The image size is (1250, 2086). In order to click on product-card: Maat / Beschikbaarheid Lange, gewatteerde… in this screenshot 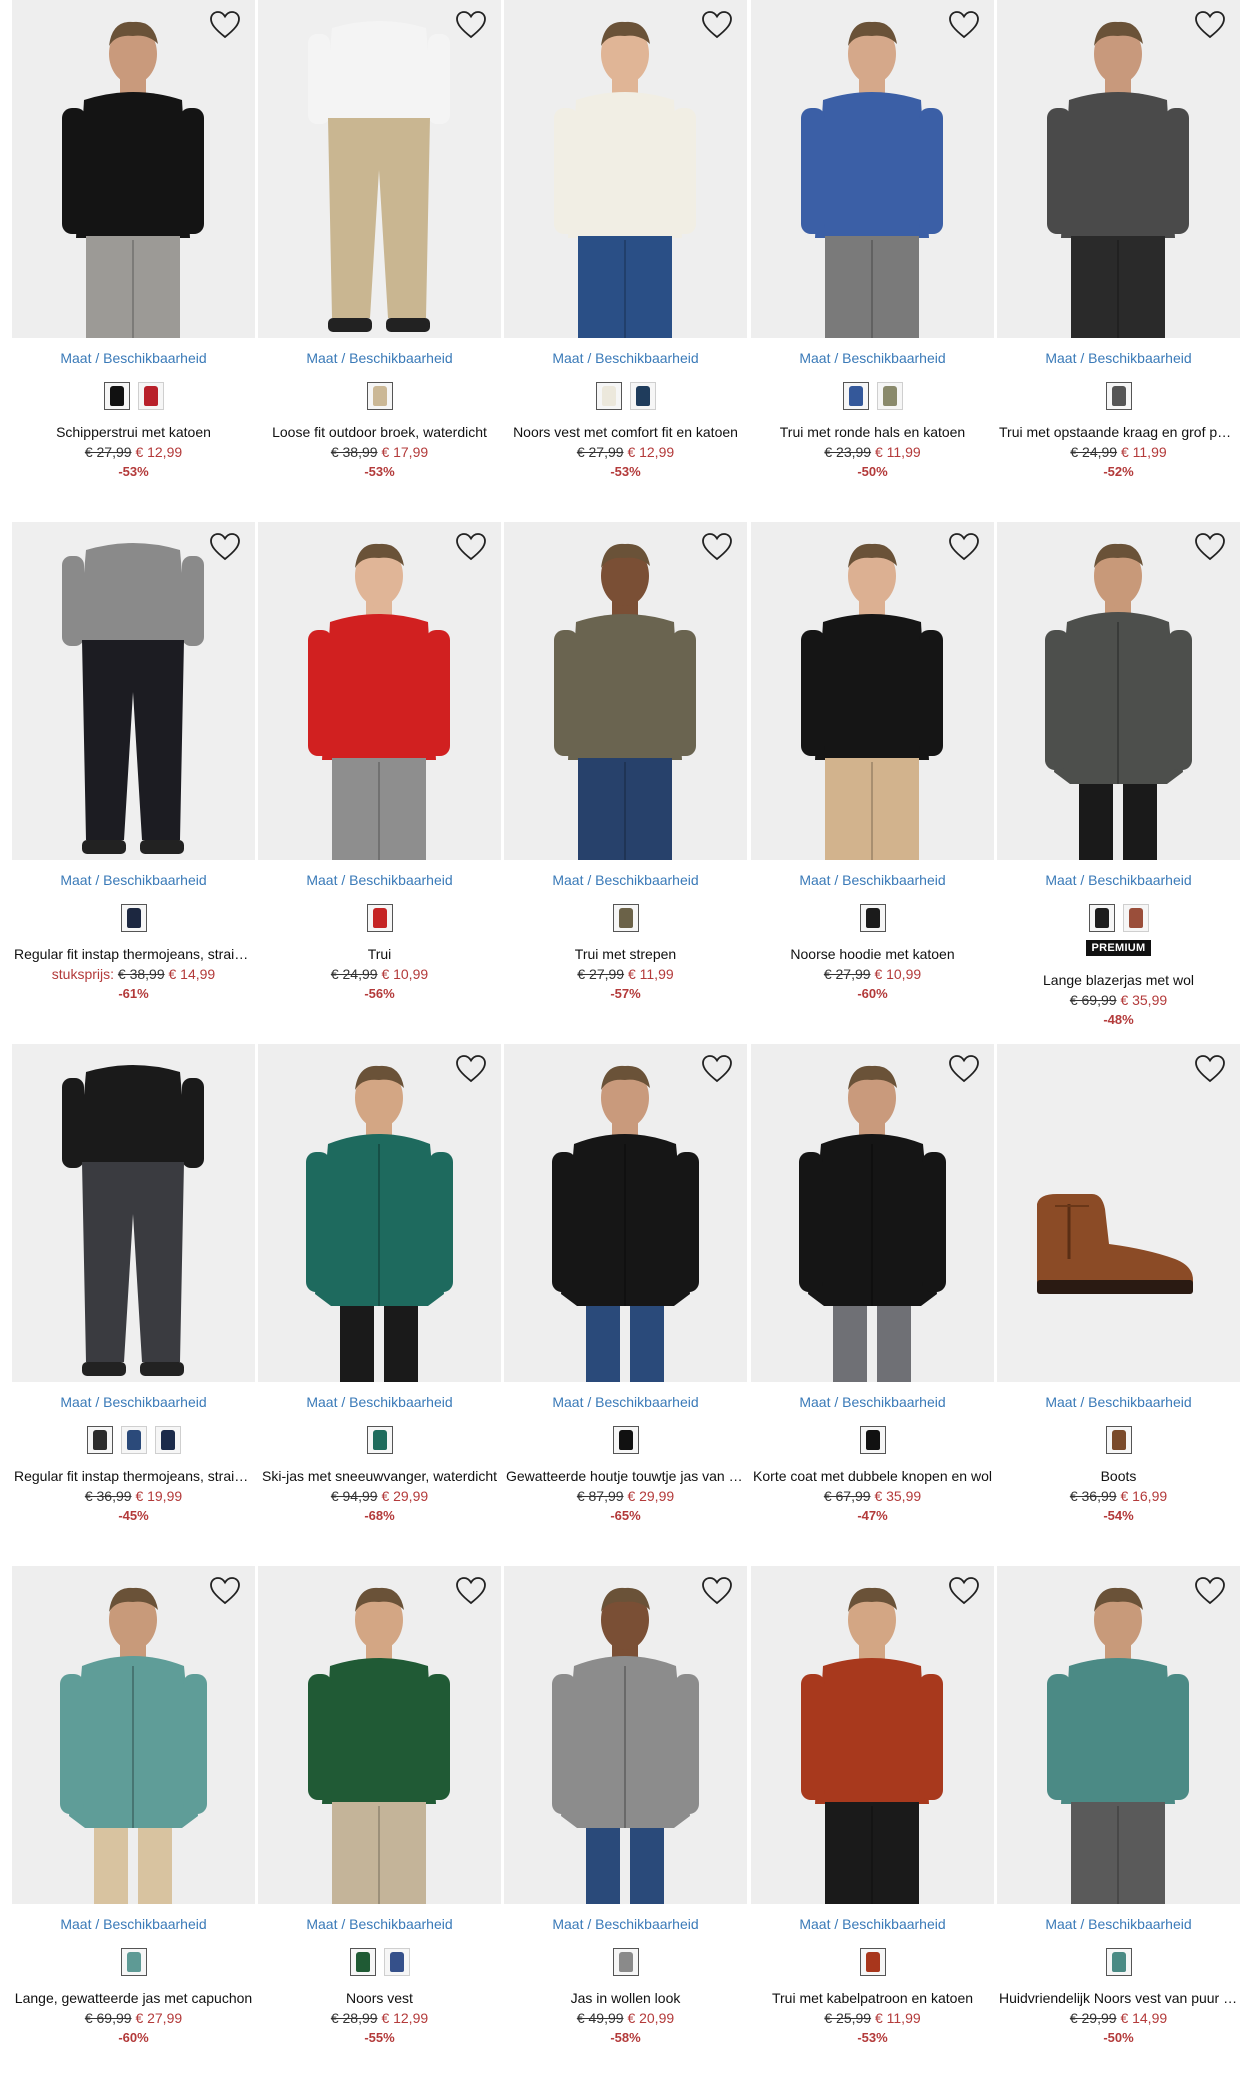, I will do `click(133, 1826)`.